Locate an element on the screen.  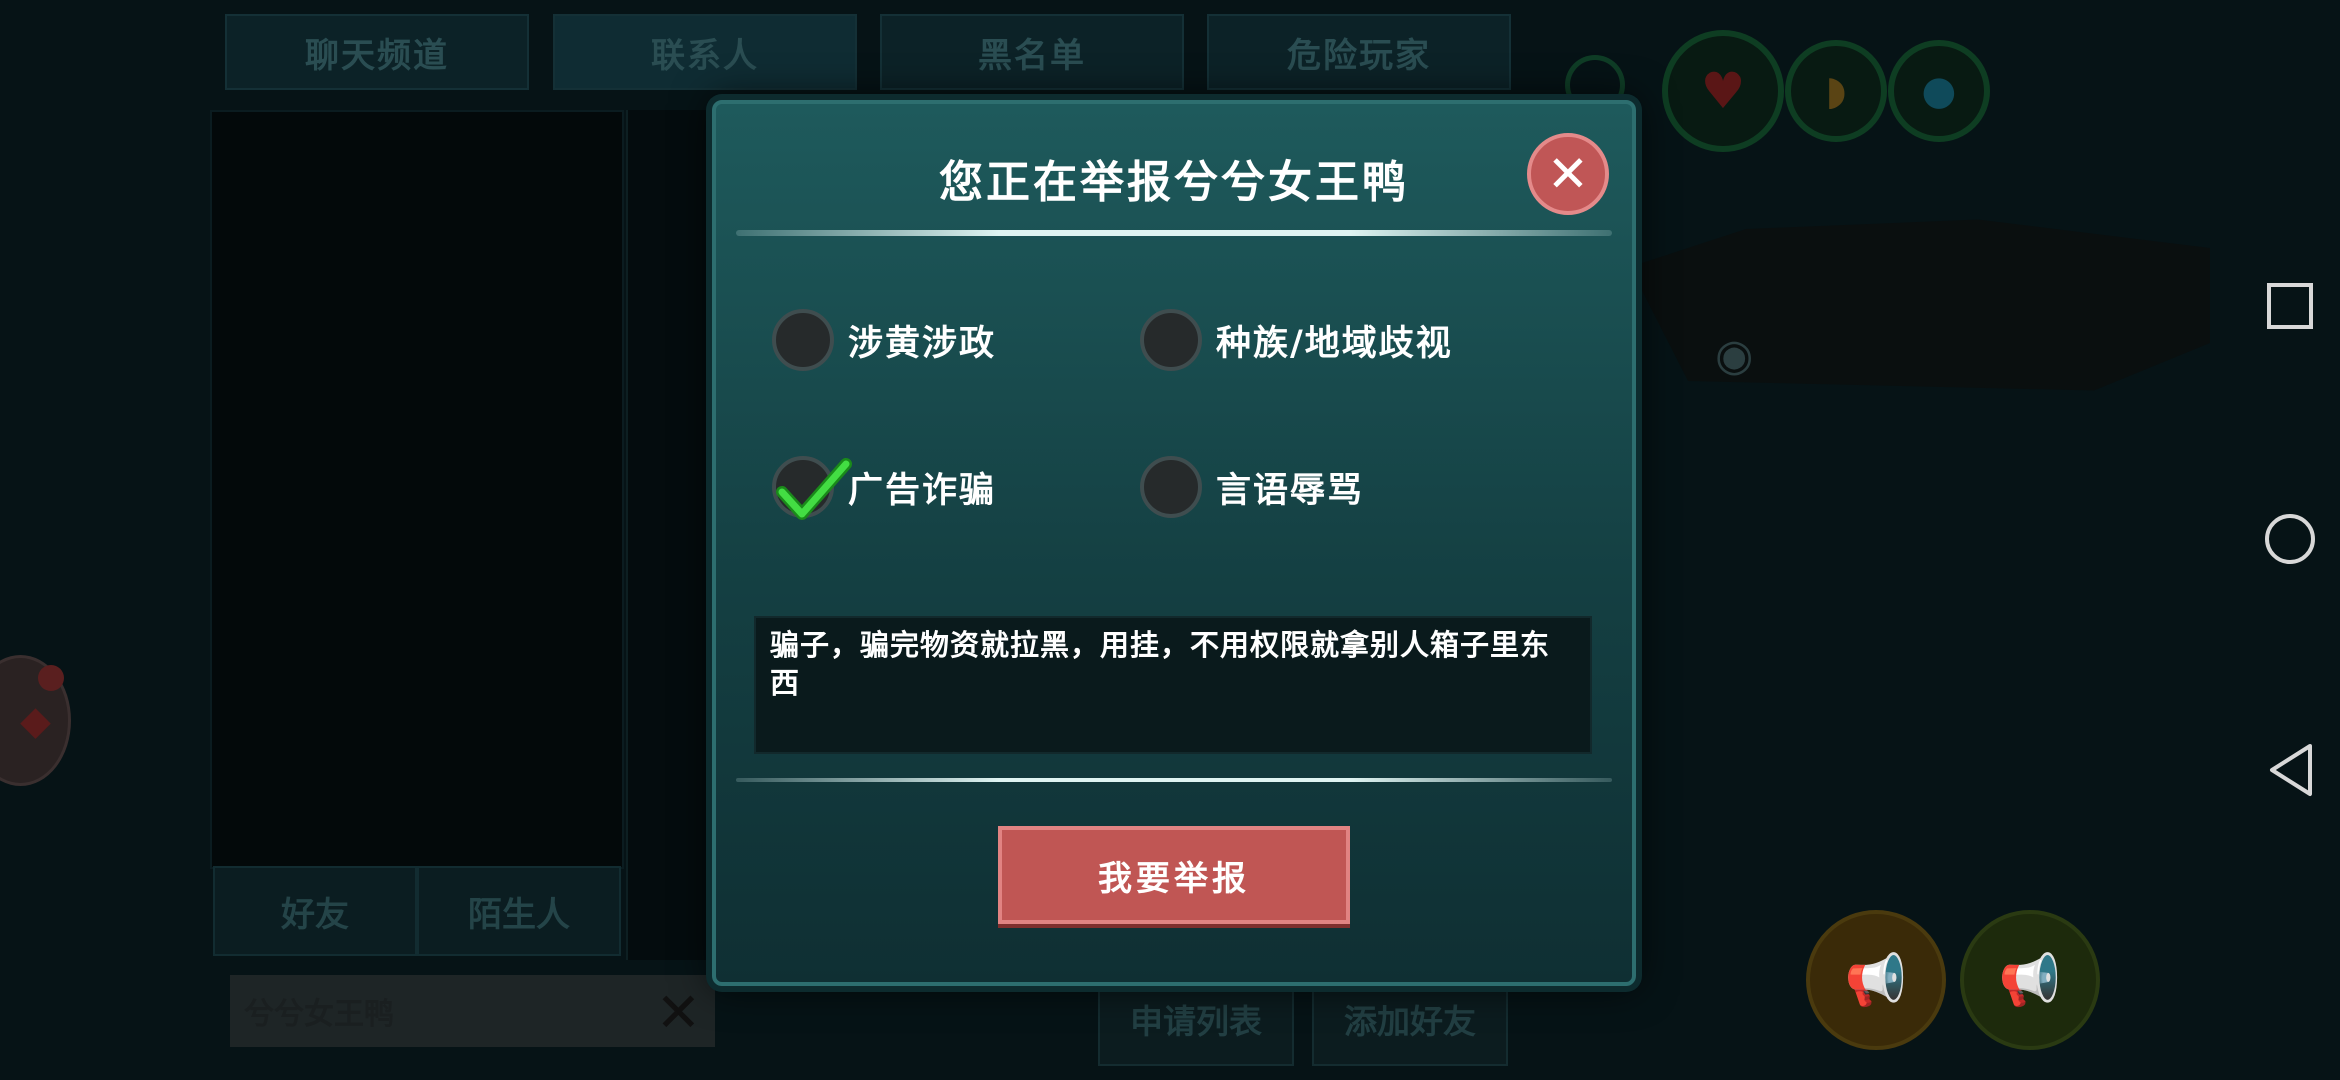
back-triangle-icon is located at coordinates (2291, 770).